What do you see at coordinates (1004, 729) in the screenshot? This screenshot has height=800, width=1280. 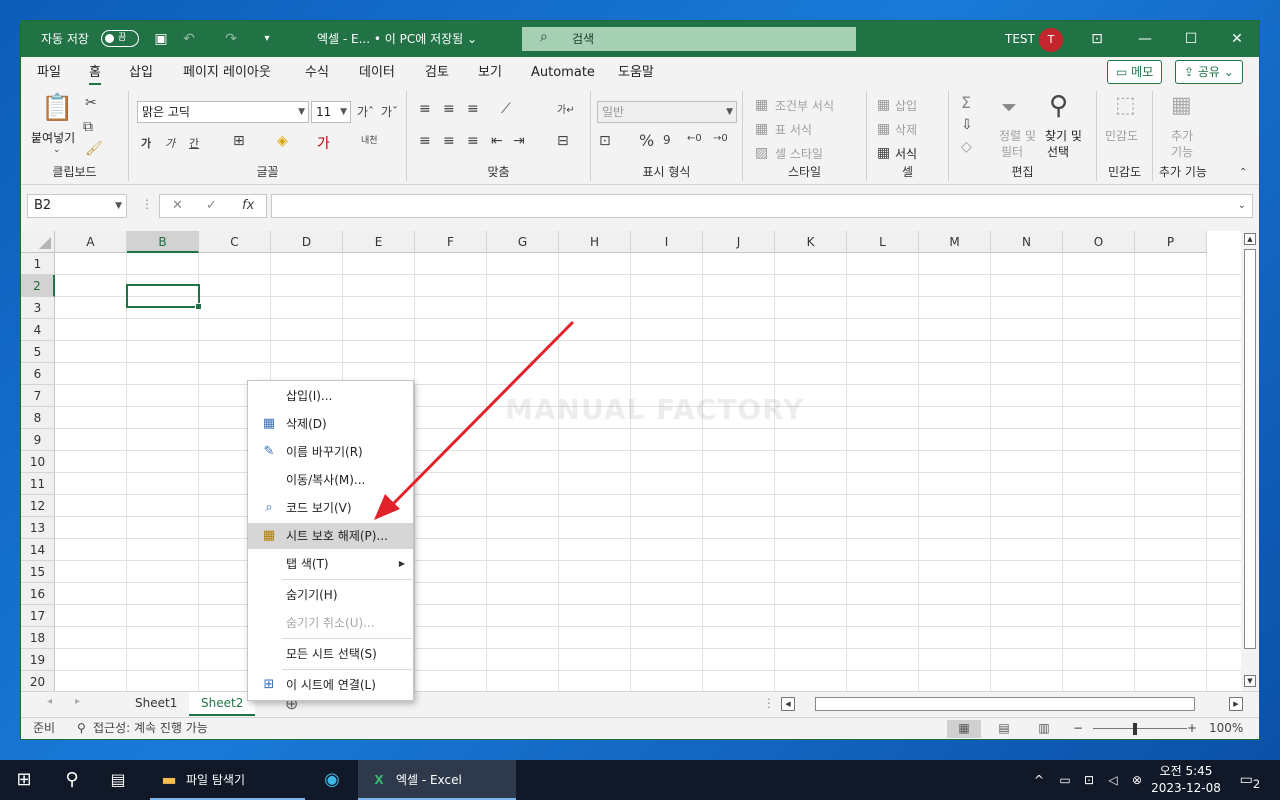 I see `page-layout-view-icon: ▤` at bounding box center [1004, 729].